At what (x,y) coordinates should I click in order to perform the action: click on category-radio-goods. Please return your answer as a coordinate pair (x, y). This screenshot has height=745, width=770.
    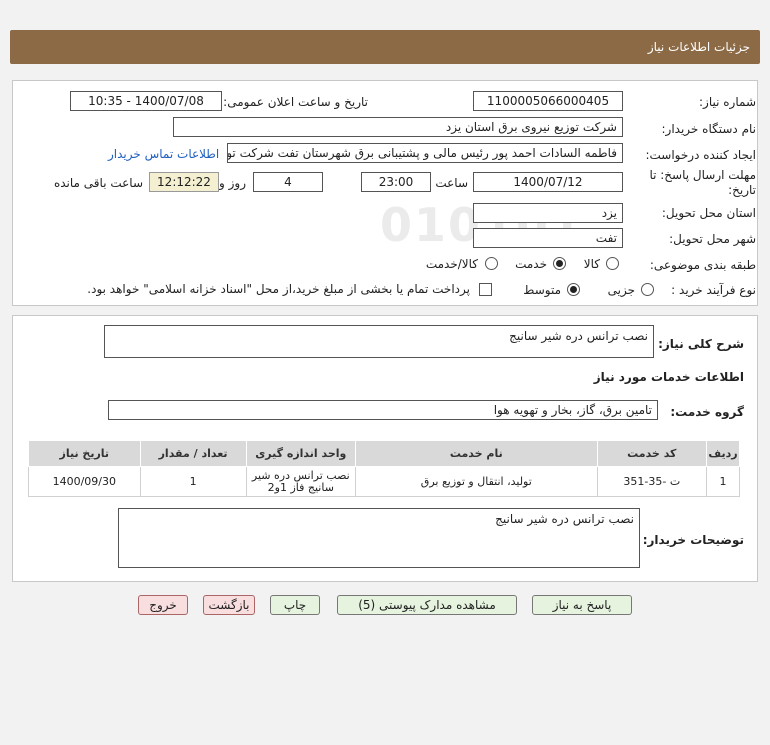
    Looking at the image, I should click on (612, 263).